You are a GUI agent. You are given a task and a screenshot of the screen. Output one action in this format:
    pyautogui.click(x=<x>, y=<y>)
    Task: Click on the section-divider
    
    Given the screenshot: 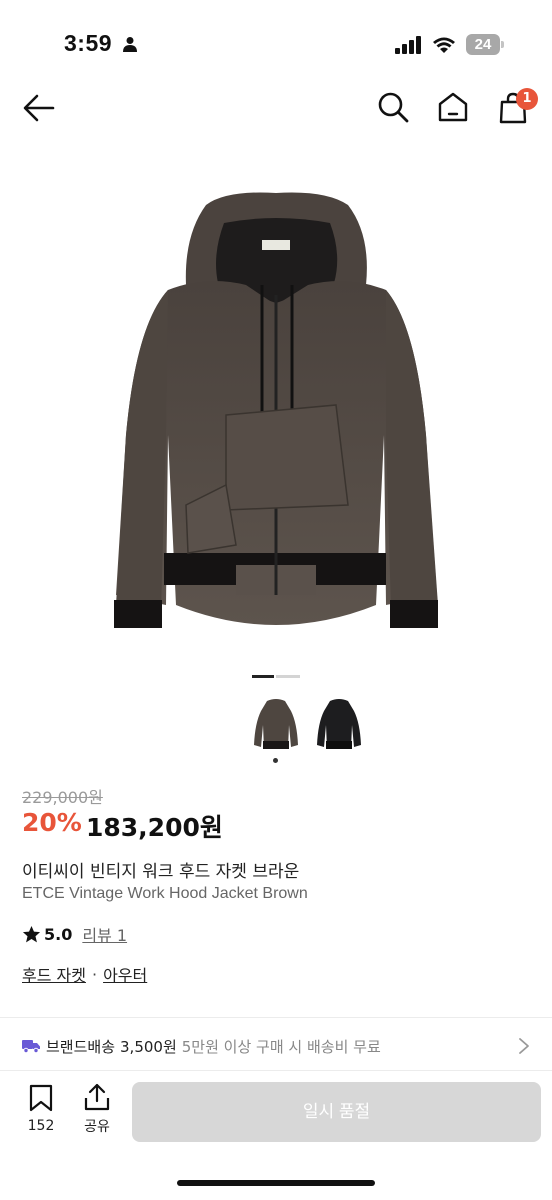 What is the action you would take?
    pyautogui.click(x=276, y=1017)
    